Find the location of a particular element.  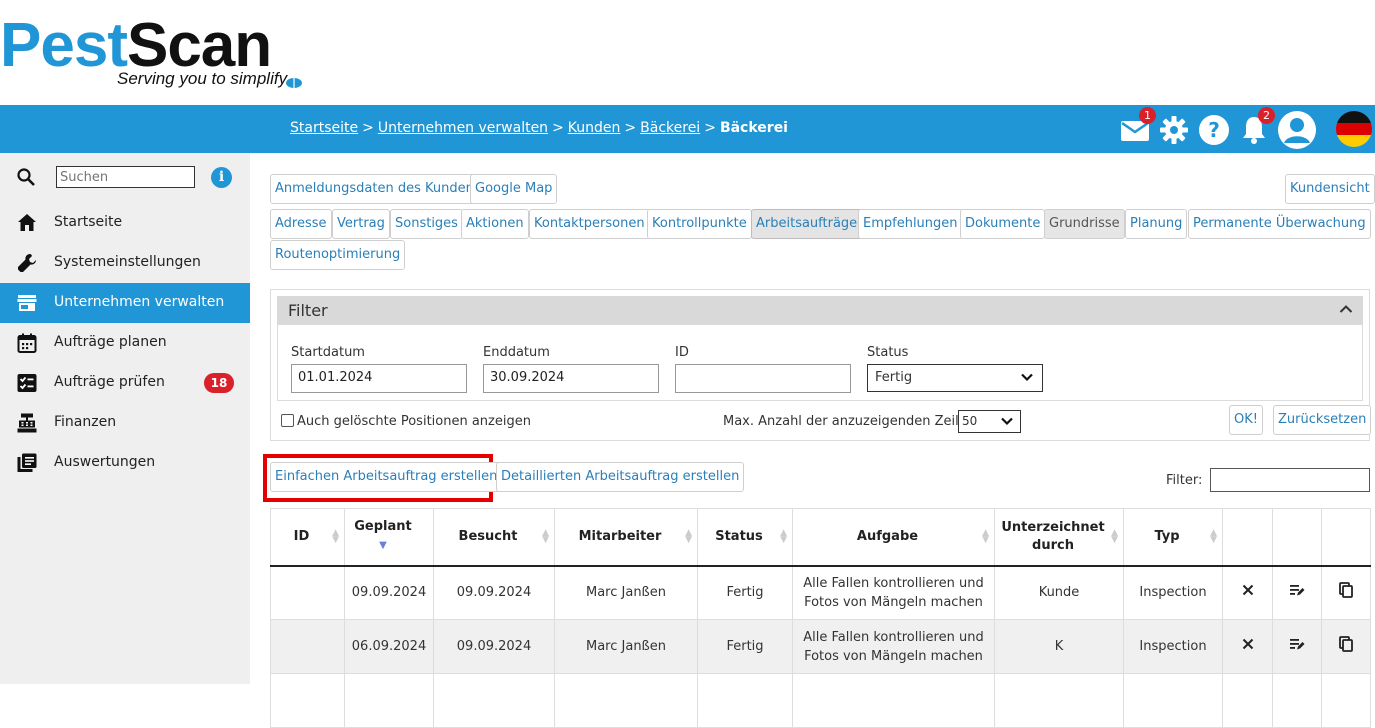

sidebar-item-unternehmen-verwalten: Unternehmen verwalten is located at coordinates (125, 303).